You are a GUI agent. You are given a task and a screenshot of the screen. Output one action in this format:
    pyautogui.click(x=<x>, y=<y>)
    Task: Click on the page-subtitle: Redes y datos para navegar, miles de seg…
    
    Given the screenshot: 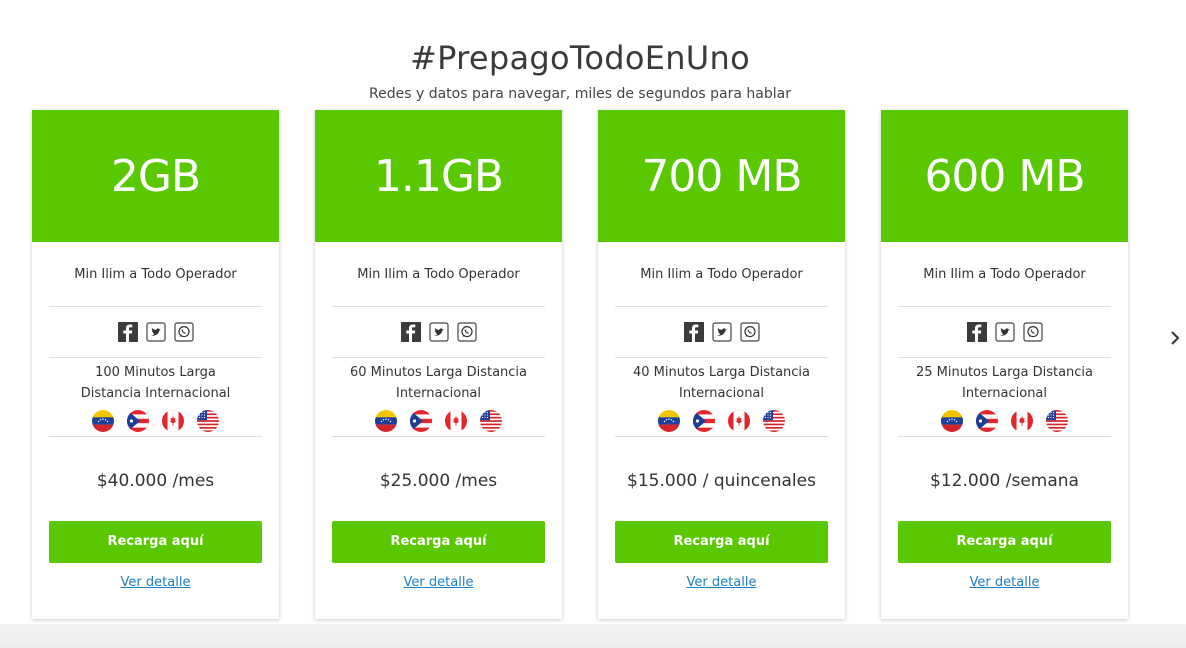 What is the action you would take?
    pyautogui.click(x=580, y=94)
    